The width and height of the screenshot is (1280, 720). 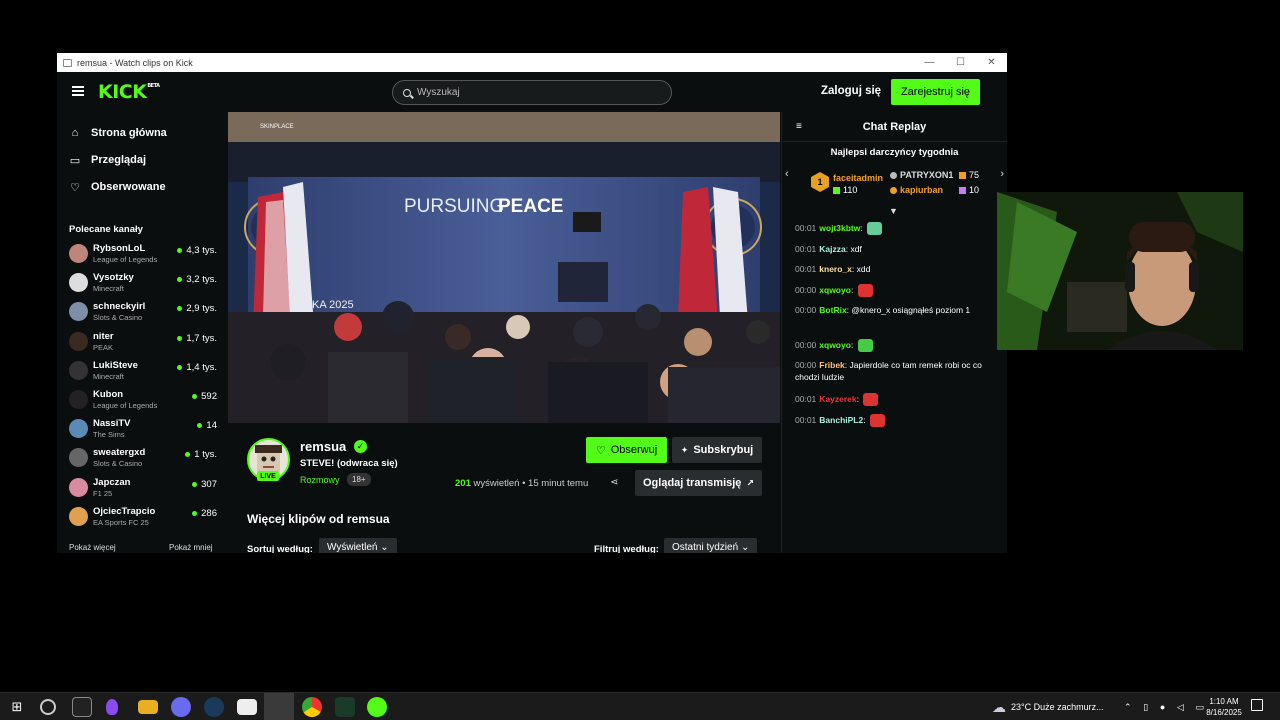 I want to click on login-button: Zaloguj się, so click(x=851, y=91).